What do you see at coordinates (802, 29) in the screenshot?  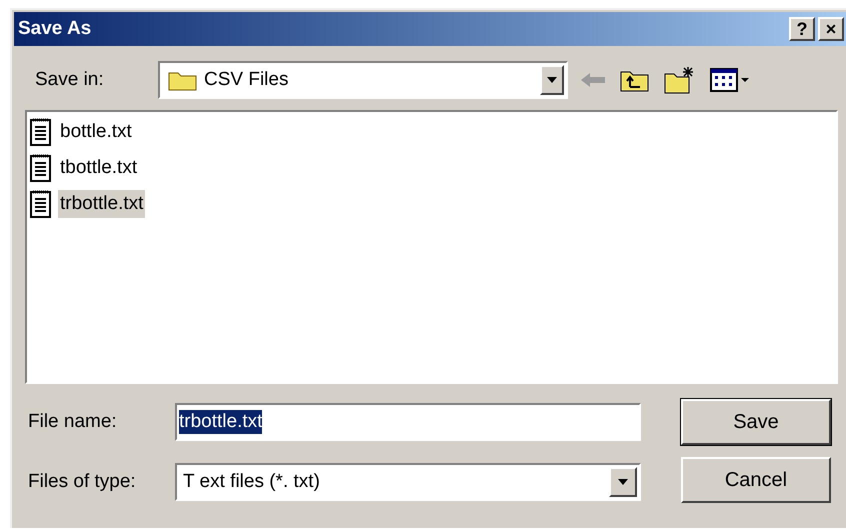 I see `help-button: ?` at bounding box center [802, 29].